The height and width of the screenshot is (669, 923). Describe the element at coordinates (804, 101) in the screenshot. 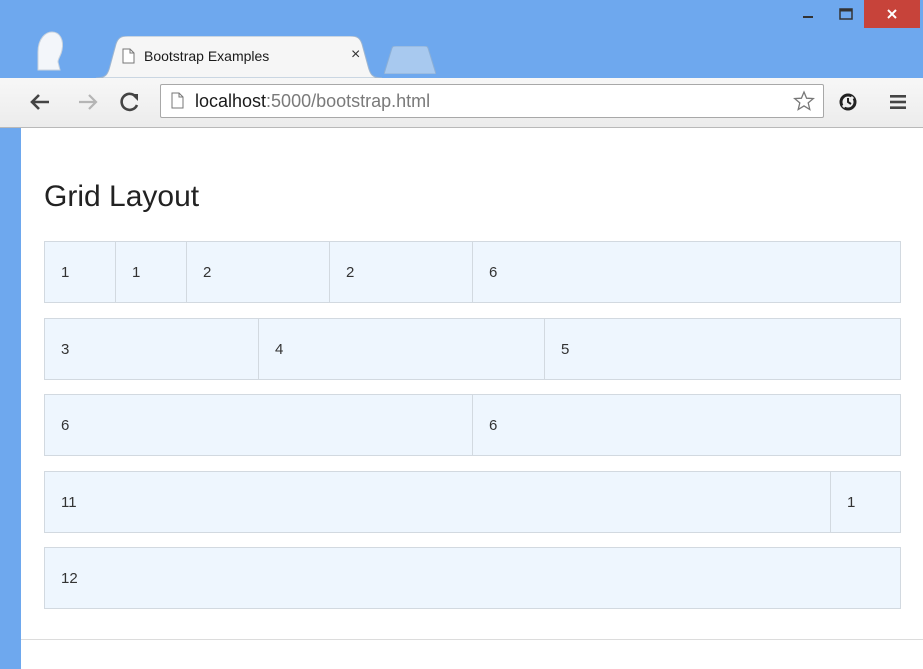

I see `star-icon` at that location.